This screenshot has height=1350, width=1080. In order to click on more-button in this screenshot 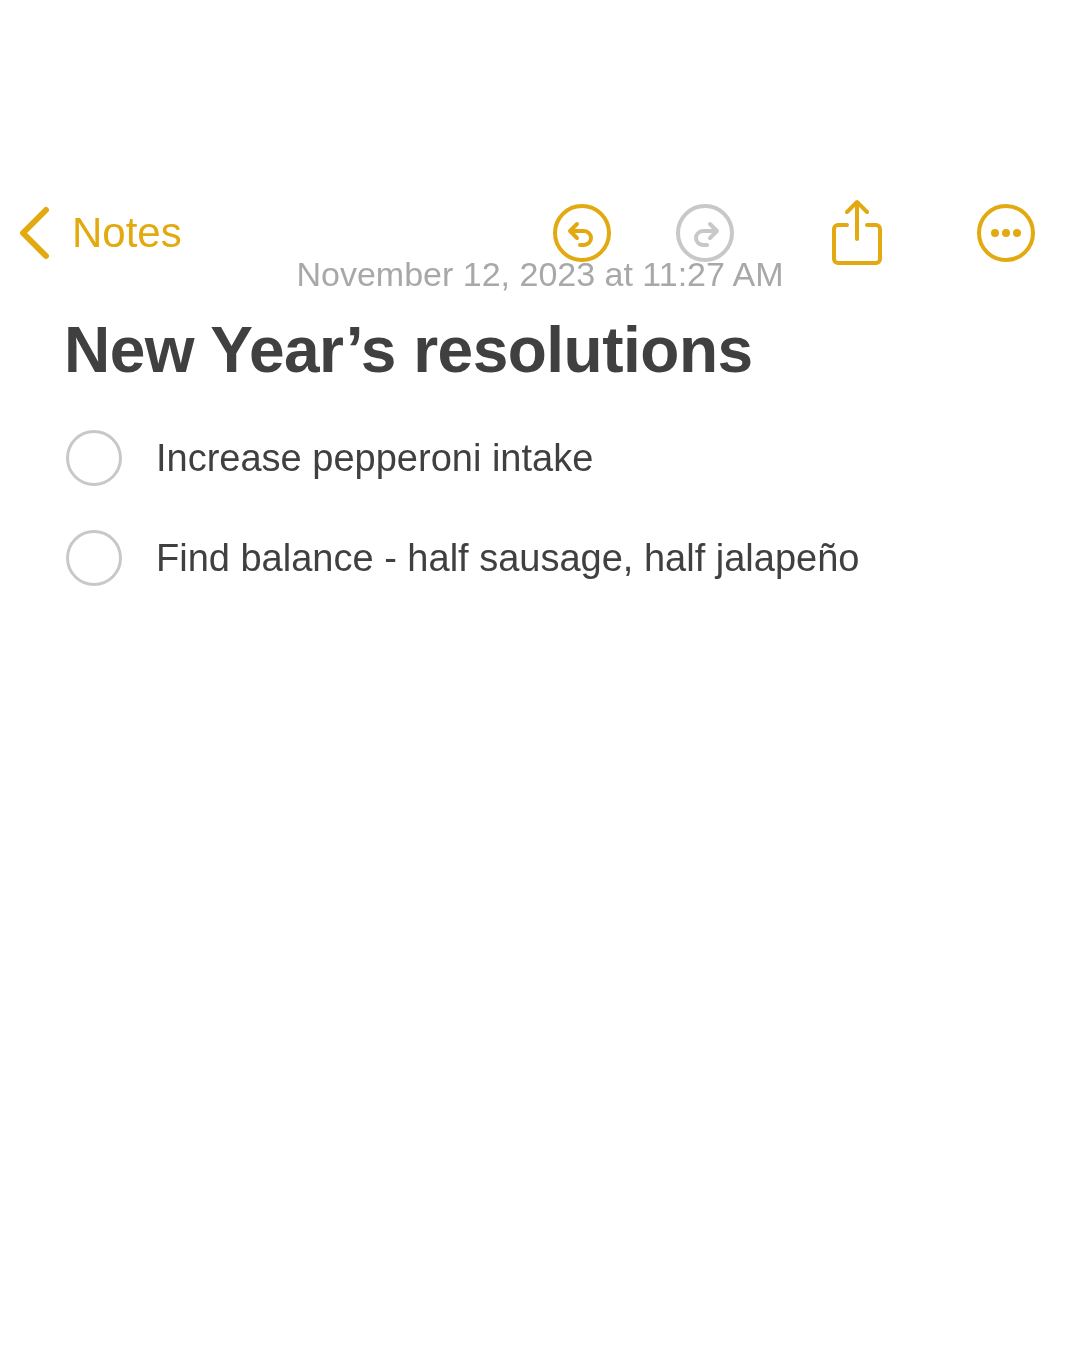, I will do `click(1006, 233)`.